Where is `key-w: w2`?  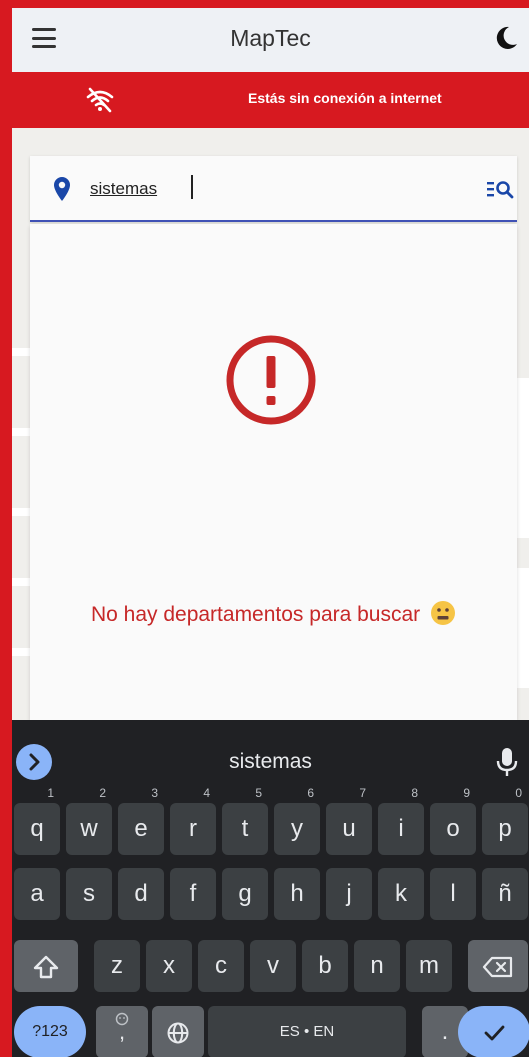
key-w: w2 is located at coordinates (89, 821).